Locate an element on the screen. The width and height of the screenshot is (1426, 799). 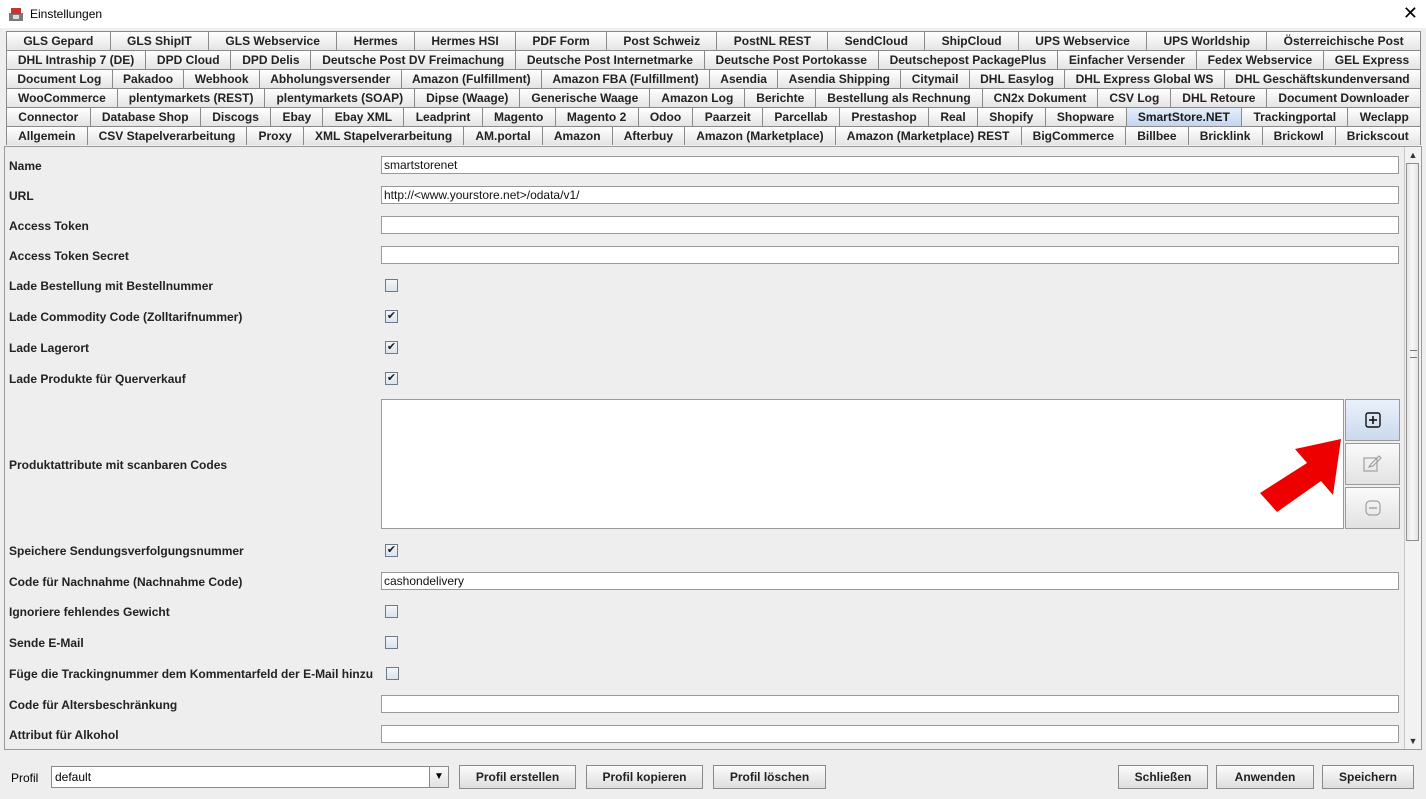
close-icon: ✕ is located at coordinates (1410, 13).